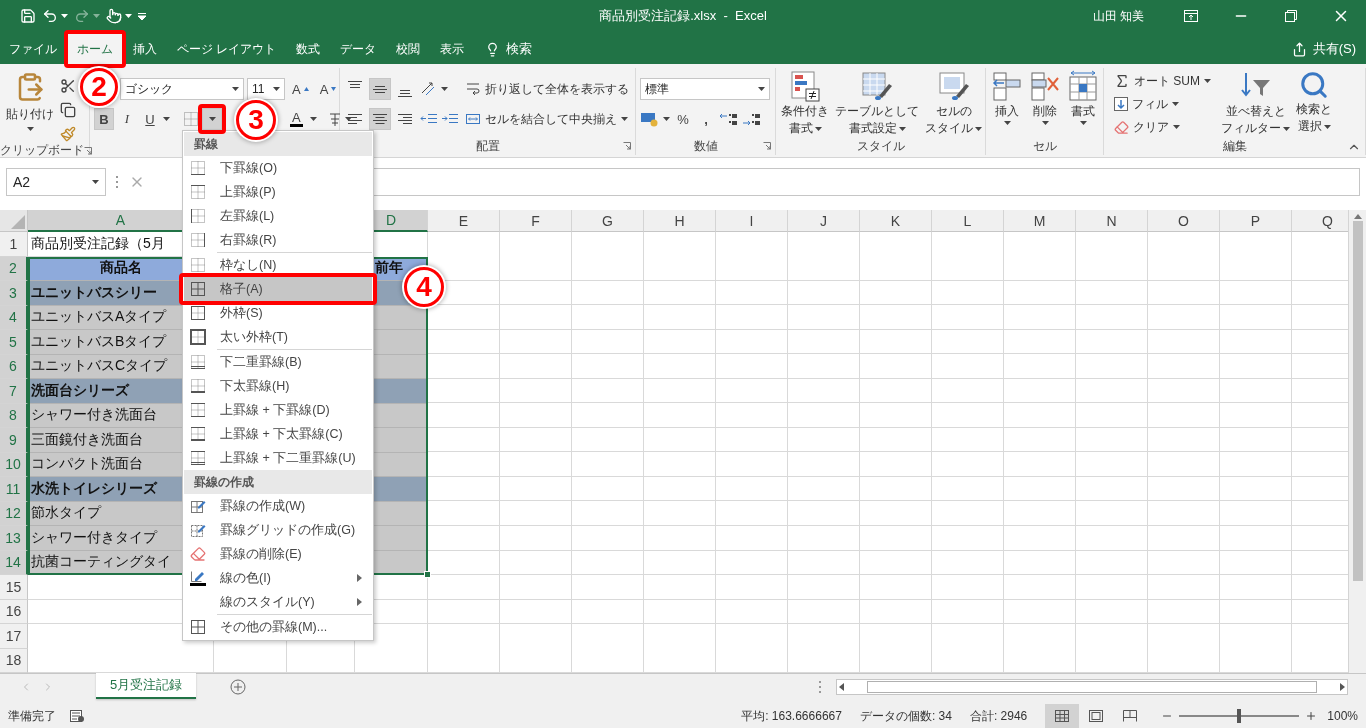 This screenshot has height=728, width=1366. What do you see at coordinates (1062, 716) in the screenshot?
I see `view-button` at bounding box center [1062, 716].